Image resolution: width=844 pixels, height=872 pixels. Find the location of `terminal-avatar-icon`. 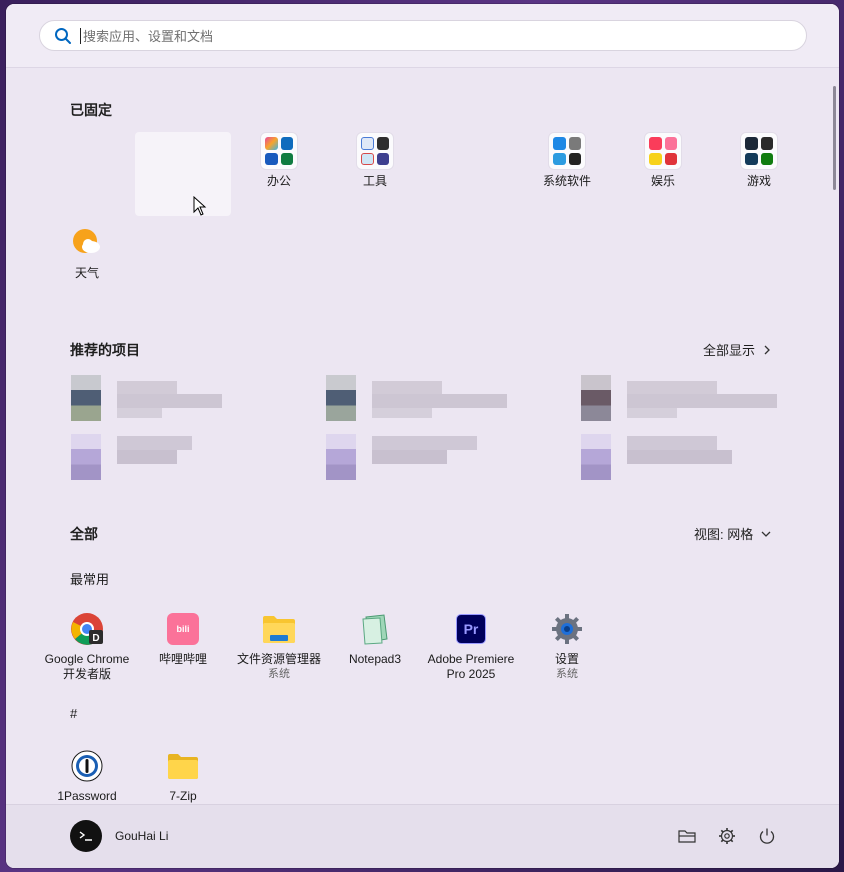

terminal-avatar-icon is located at coordinates (85, 836).